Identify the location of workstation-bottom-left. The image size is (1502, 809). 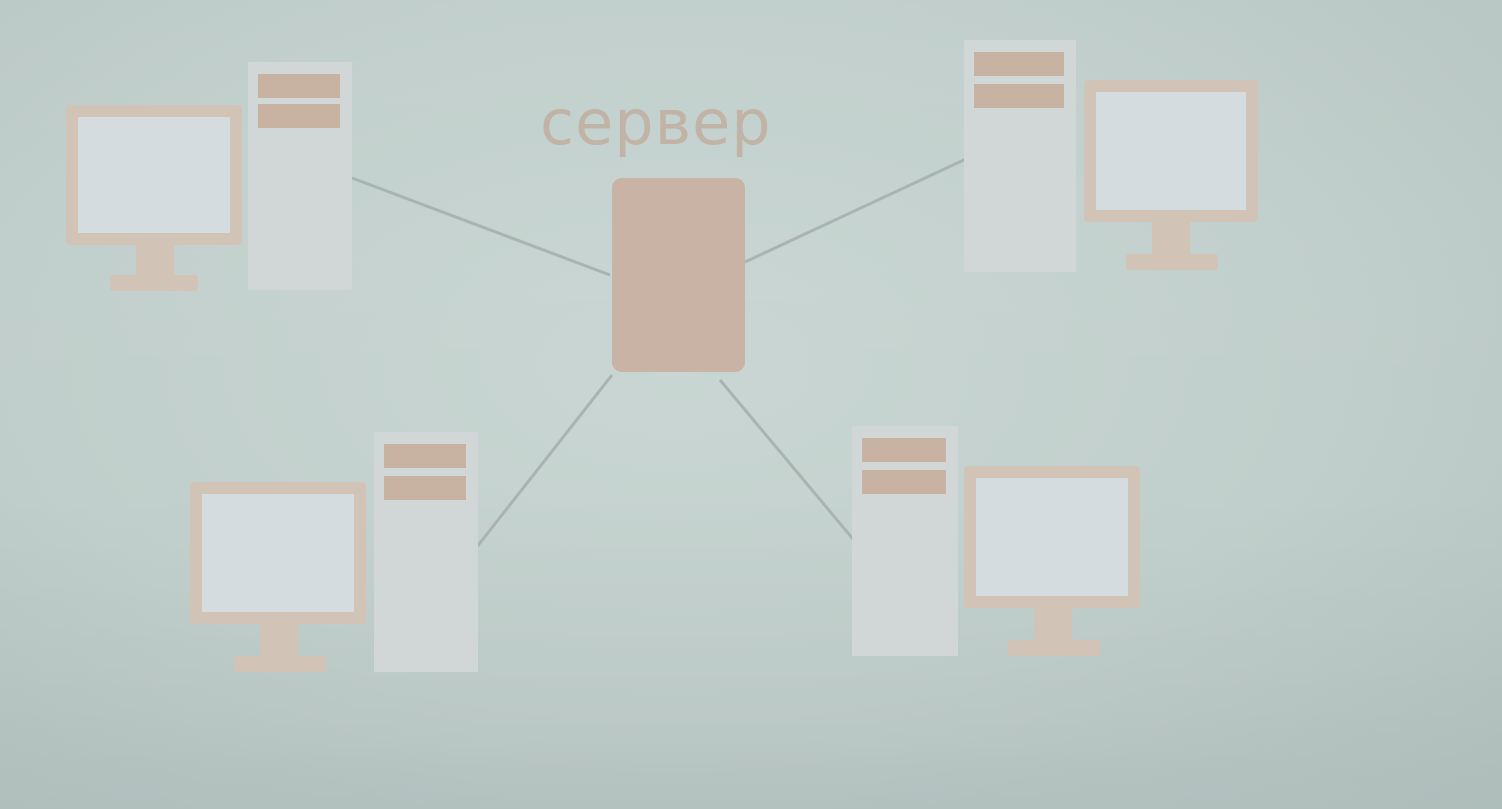
(334, 552).